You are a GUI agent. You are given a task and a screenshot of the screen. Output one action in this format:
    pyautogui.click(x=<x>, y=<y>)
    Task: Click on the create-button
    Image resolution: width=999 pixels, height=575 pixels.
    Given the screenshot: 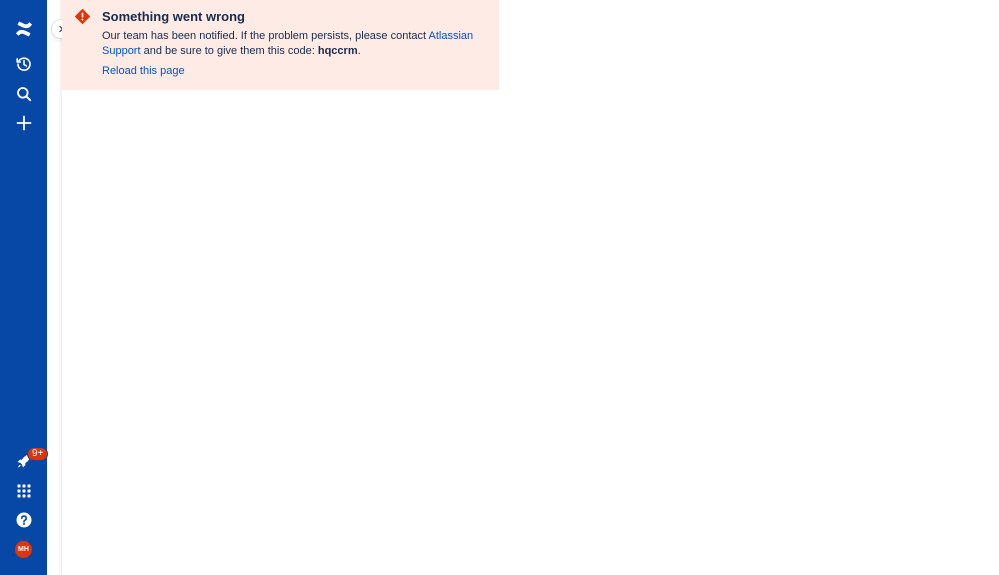 What is the action you would take?
    pyautogui.click(x=23, y=122)
    